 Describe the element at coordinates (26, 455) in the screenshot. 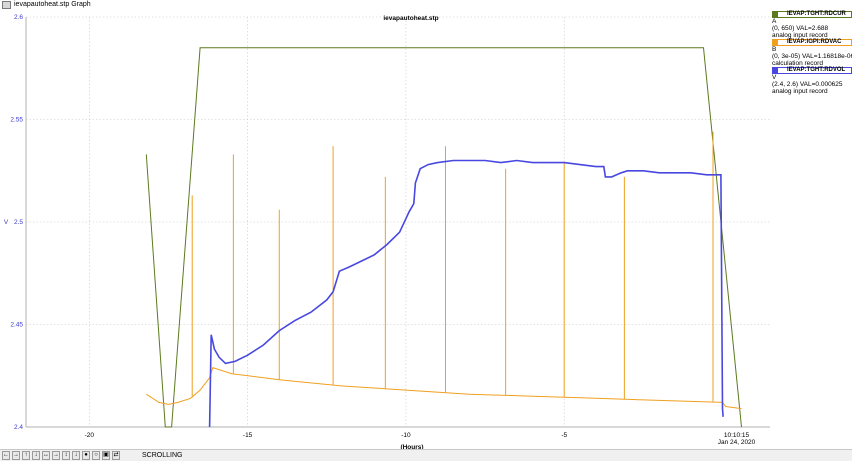

I see `arrow-up-icon: ↑` at that location.